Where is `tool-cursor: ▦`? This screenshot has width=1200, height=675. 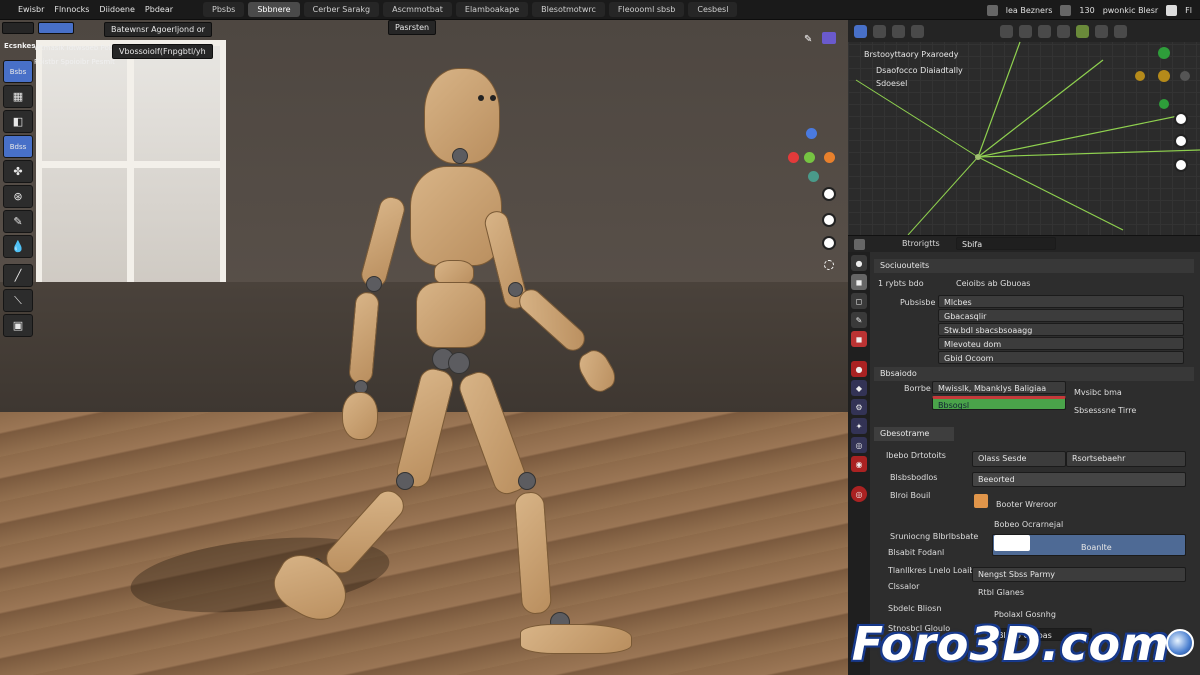
tool-cursor: ▦ is located at coordinates (18, 96).